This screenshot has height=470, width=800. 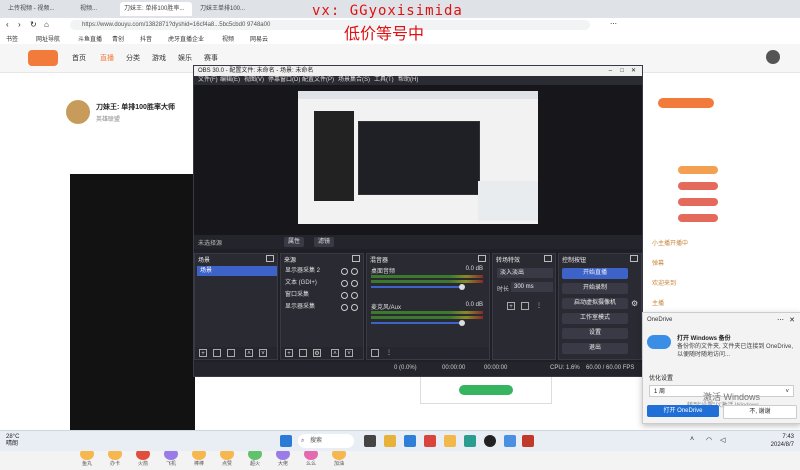 What do you see at coordinates (339, 459) in the screenshot?
I see `gift-item: 加油` at bounding box center [339, 459].